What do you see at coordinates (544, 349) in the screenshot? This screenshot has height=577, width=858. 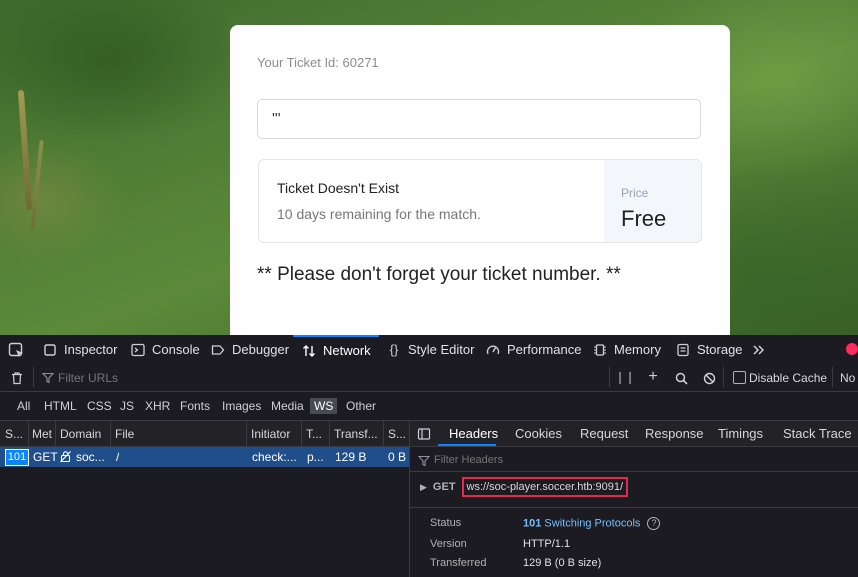 I see `tool-label: Performance` at bounding box center [544, 349].